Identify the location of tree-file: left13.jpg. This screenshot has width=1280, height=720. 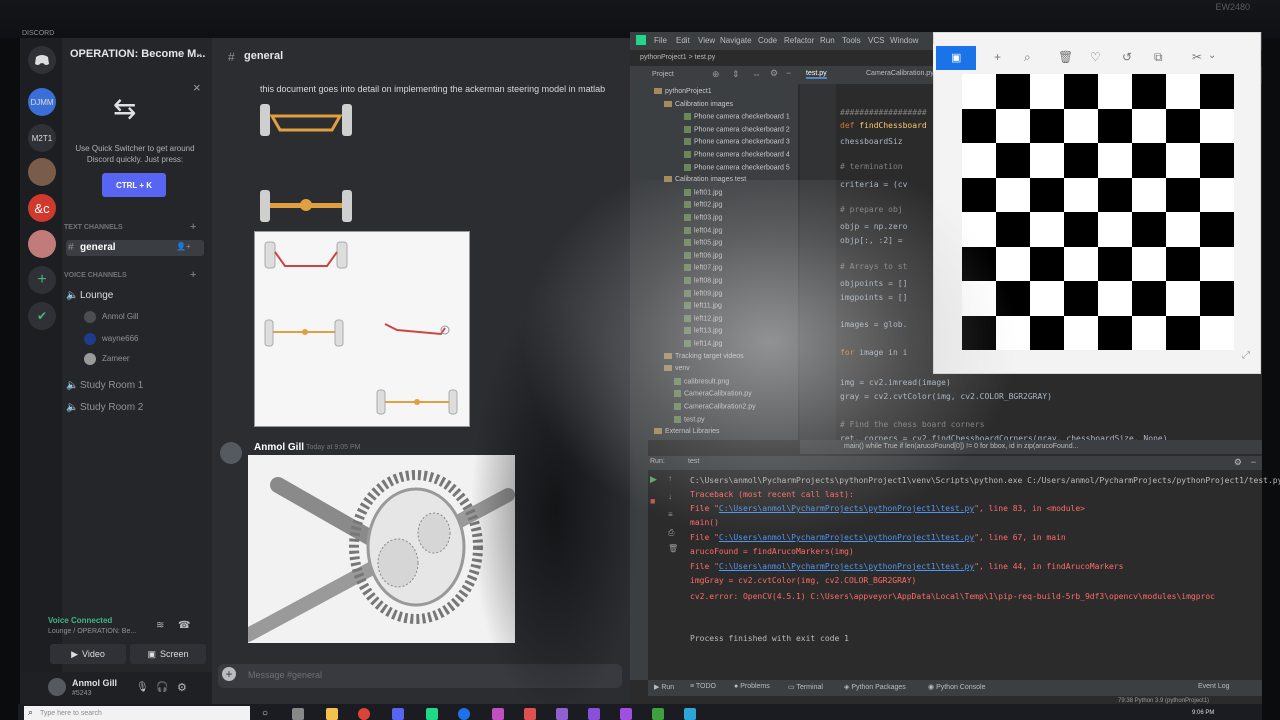
(703, 331).